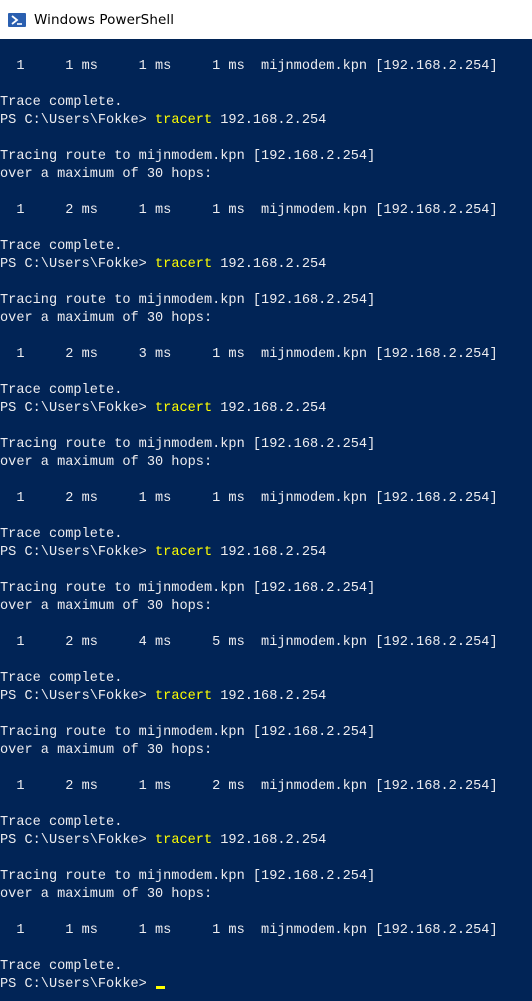 This screenshot has width=532, height=1001. What do you see at coordinates (266, 985) in the screenshot?
I see `prompt-line: PS C:\Users\Fokke>` at bounding box center [266, 985].